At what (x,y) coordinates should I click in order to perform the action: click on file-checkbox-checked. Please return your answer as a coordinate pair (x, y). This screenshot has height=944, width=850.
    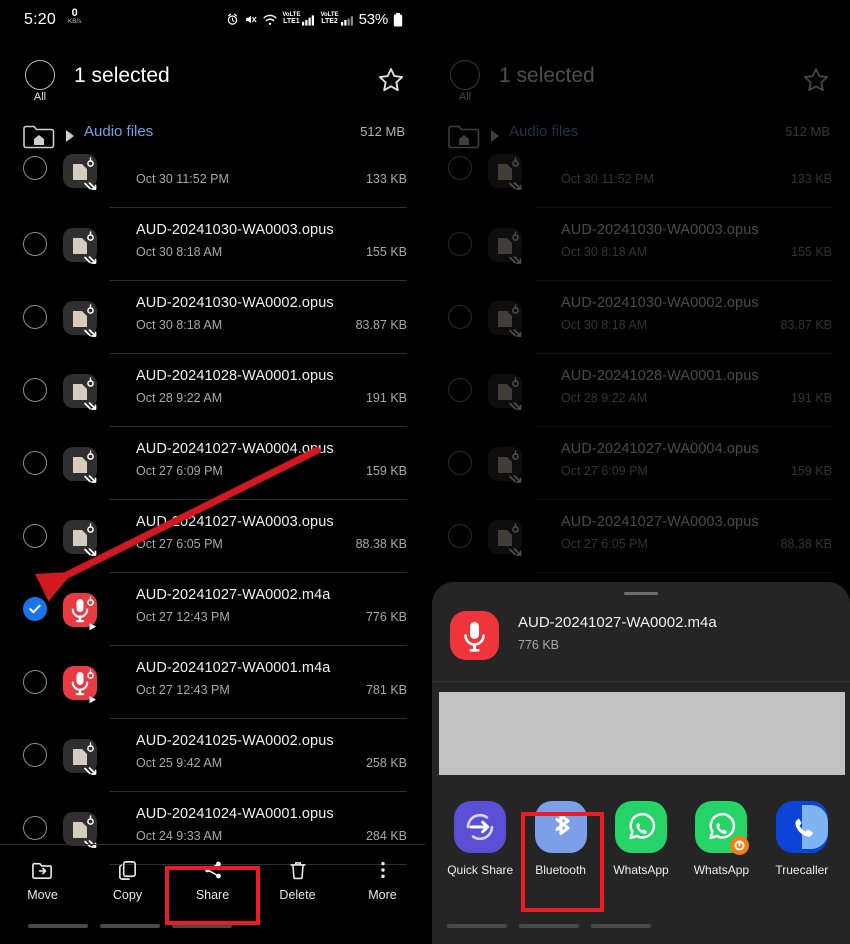
    Looking at the image, I should click on (35, 609).